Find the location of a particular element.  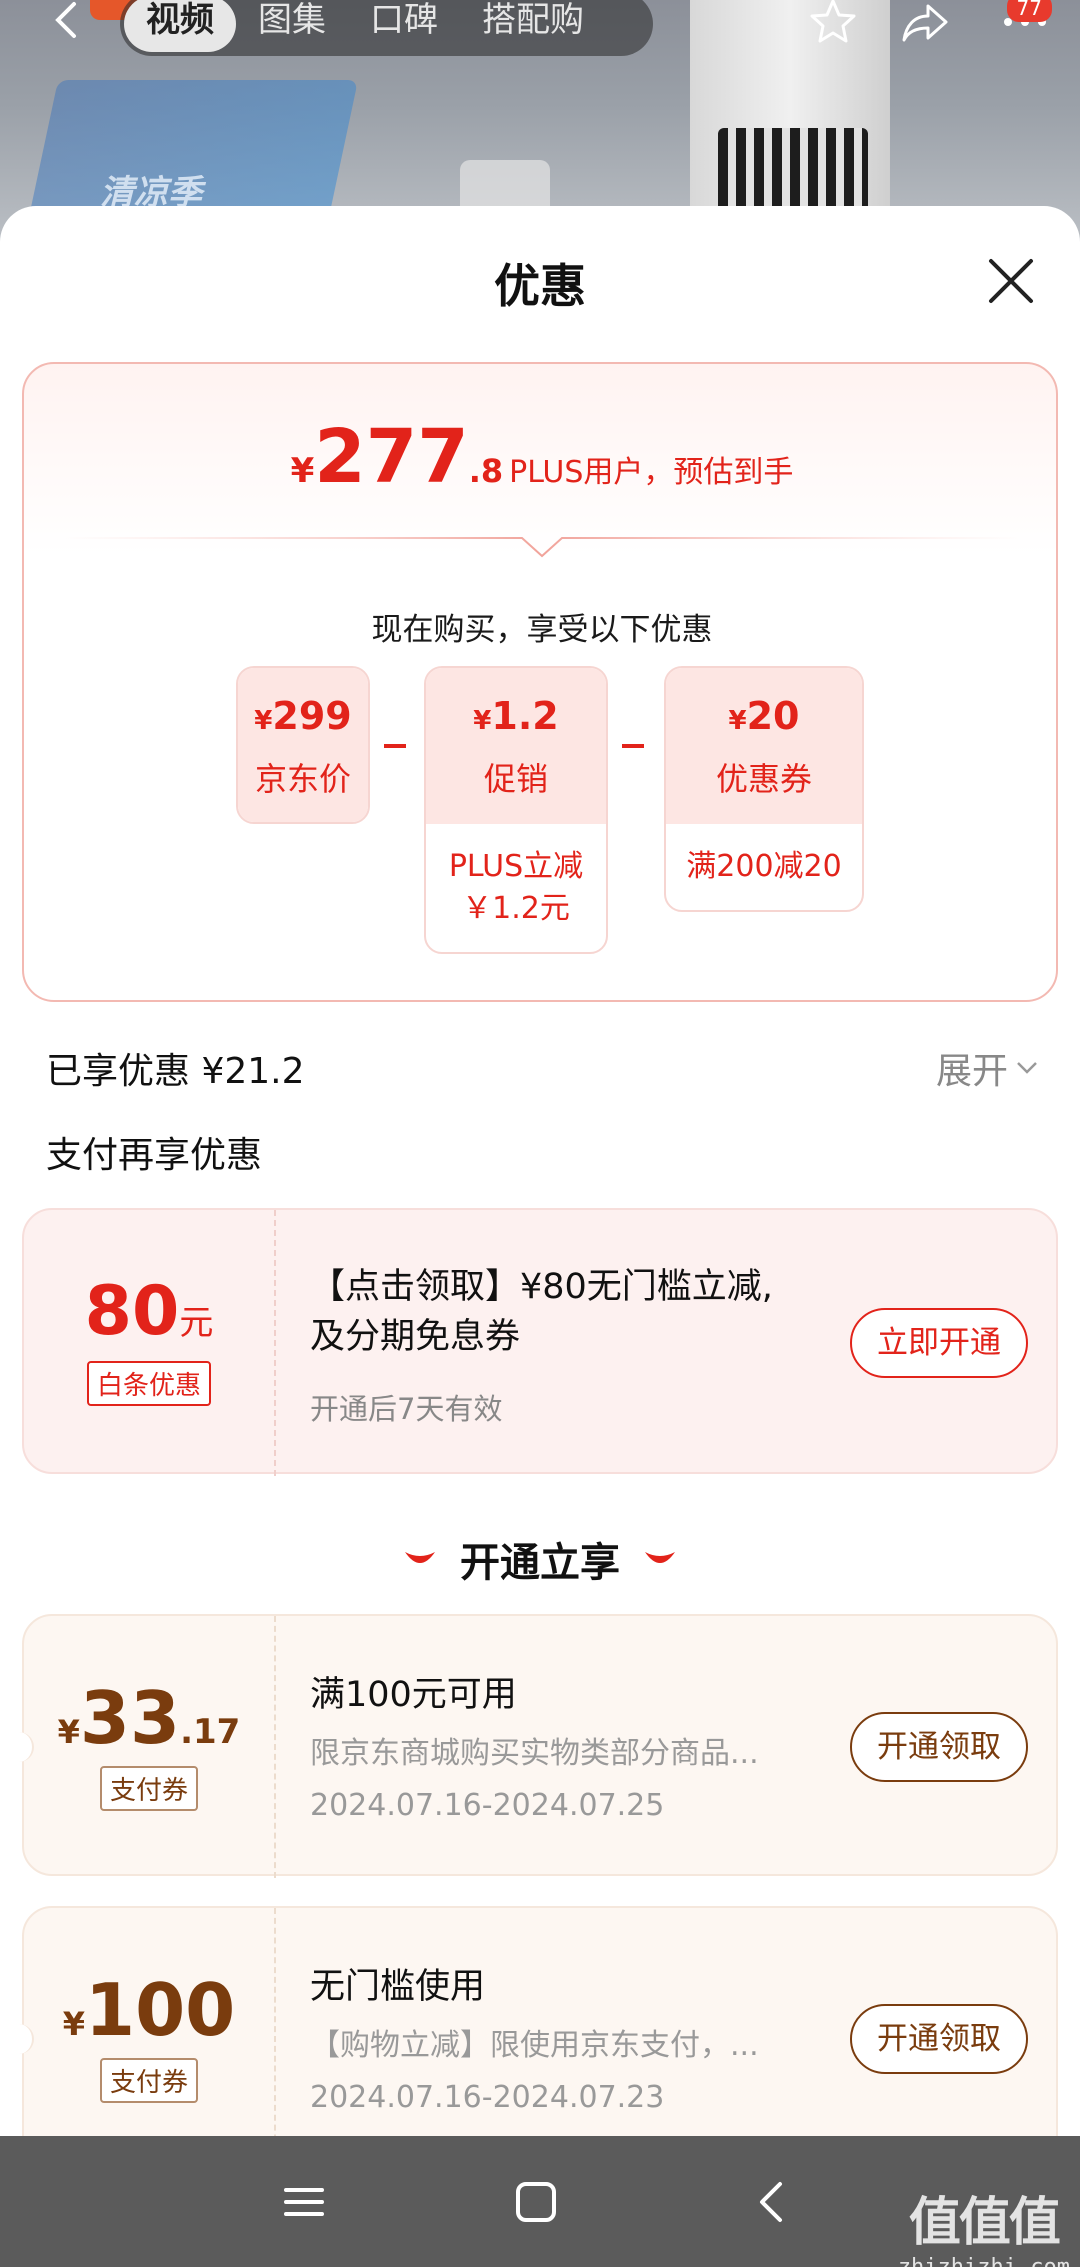

baitiao-unit: 元 is located at coordinates (196, 1323).